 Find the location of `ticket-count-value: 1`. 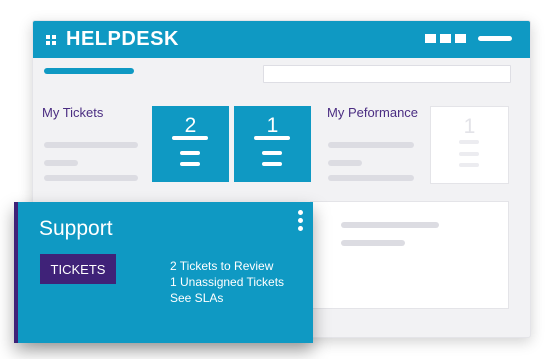

ticket-count-value: 1 is located at coordinates (272, 125).